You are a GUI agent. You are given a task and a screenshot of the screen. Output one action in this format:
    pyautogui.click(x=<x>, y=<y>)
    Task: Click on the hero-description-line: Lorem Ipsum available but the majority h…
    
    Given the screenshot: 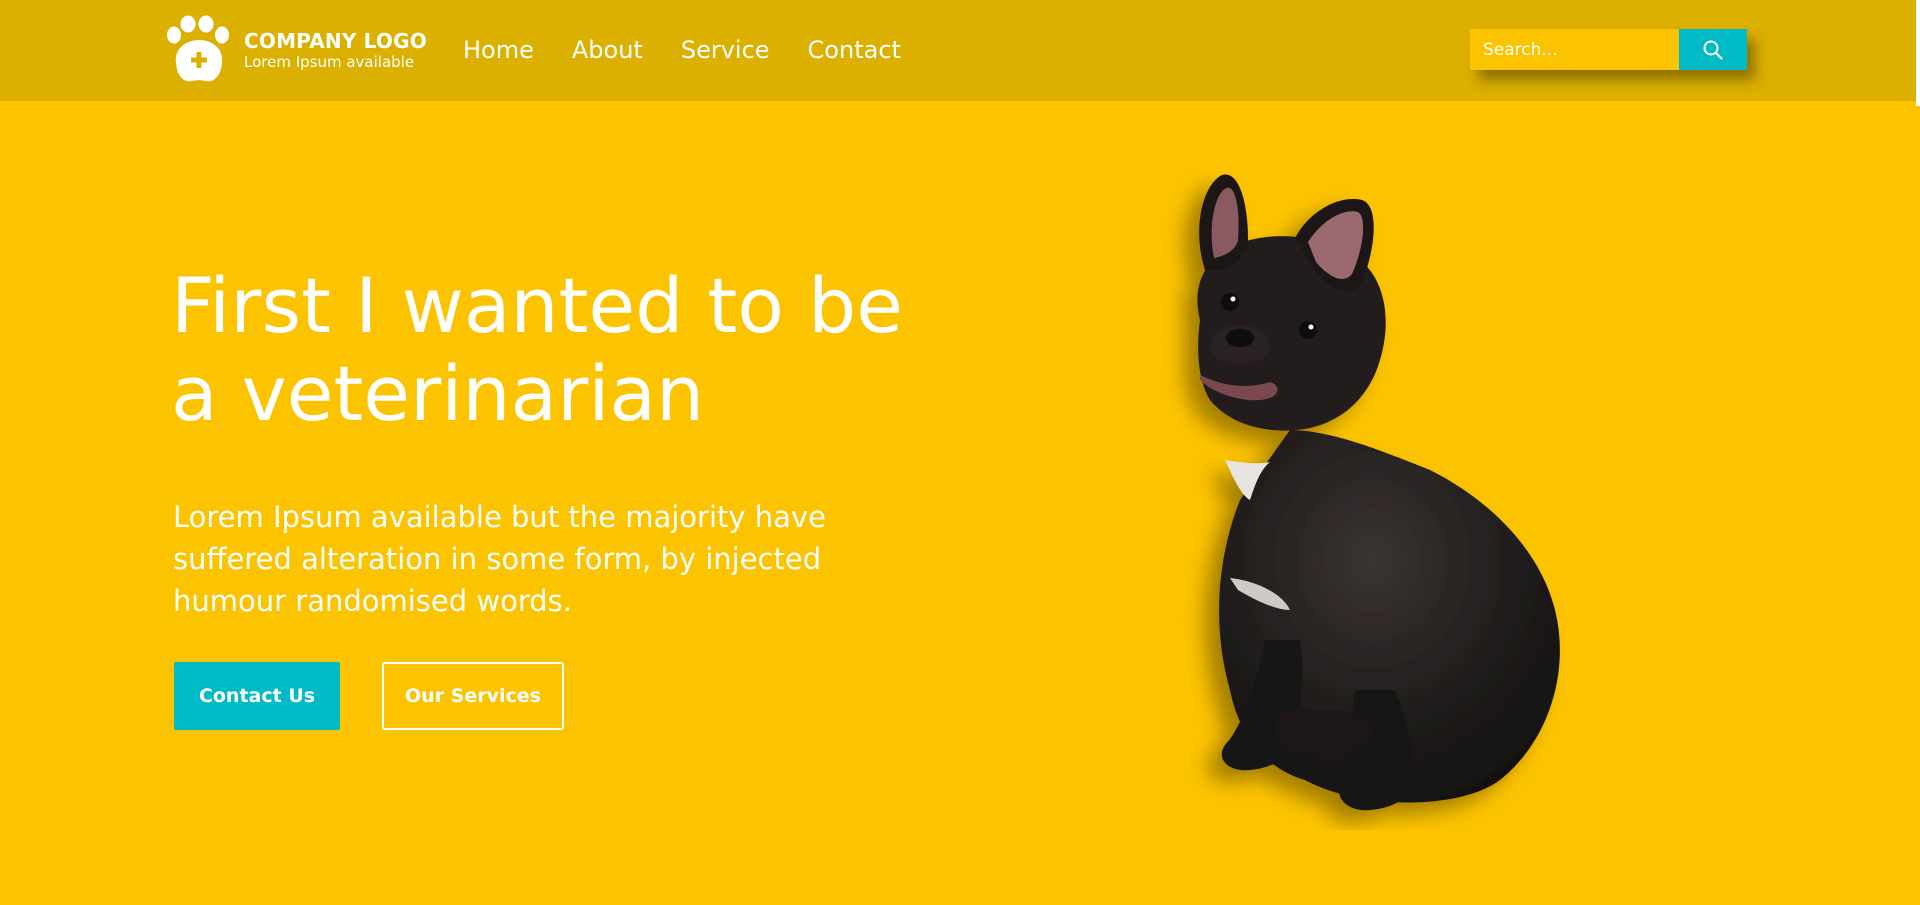 What is the action you would take?
    pyautogui.click(x=499, y=517)
    